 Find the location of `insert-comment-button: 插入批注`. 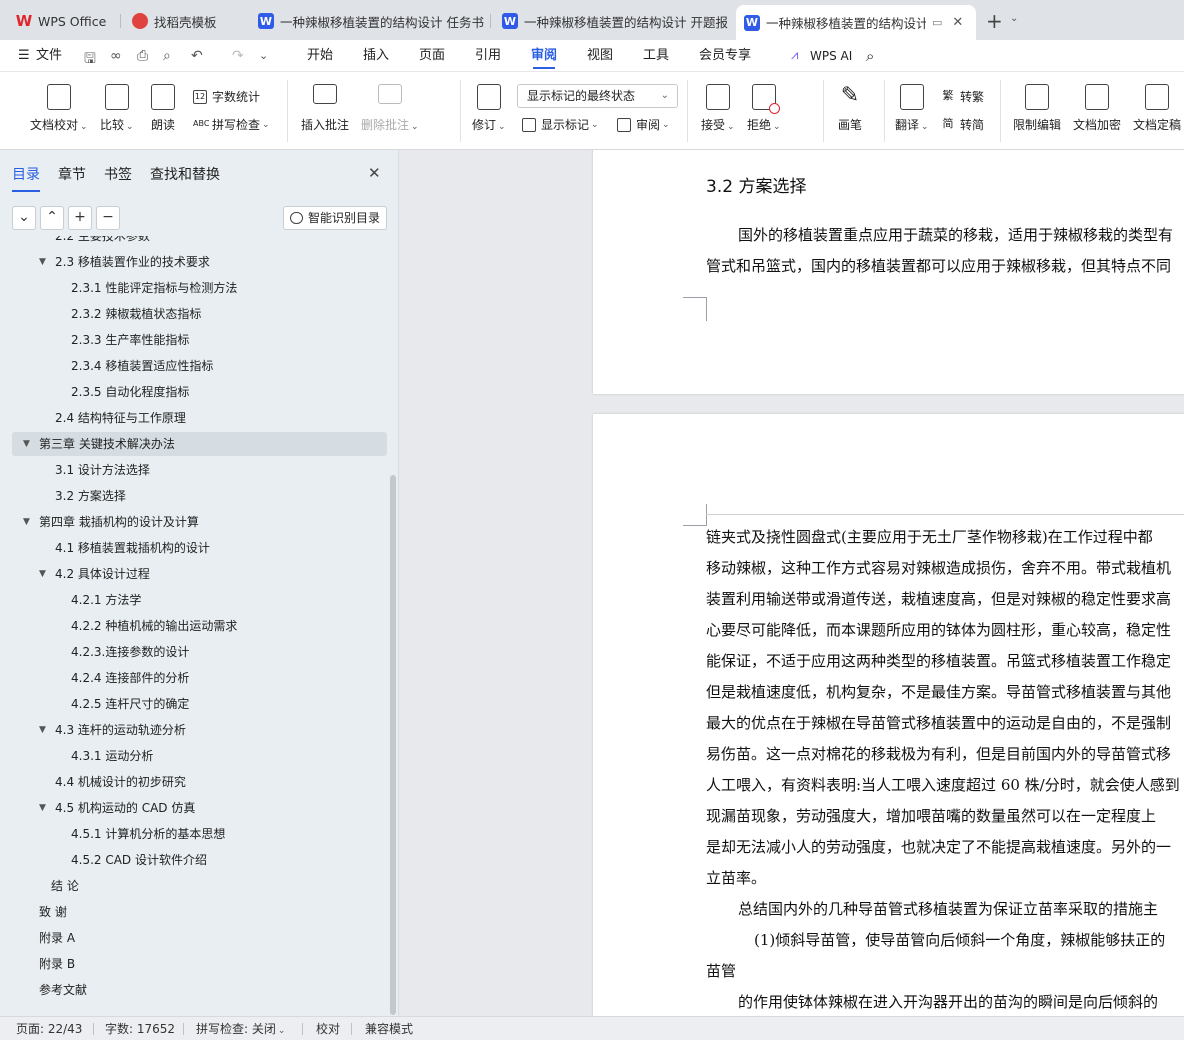

insert-comment-button: 插入批注 is located at coordinates (325, 108).